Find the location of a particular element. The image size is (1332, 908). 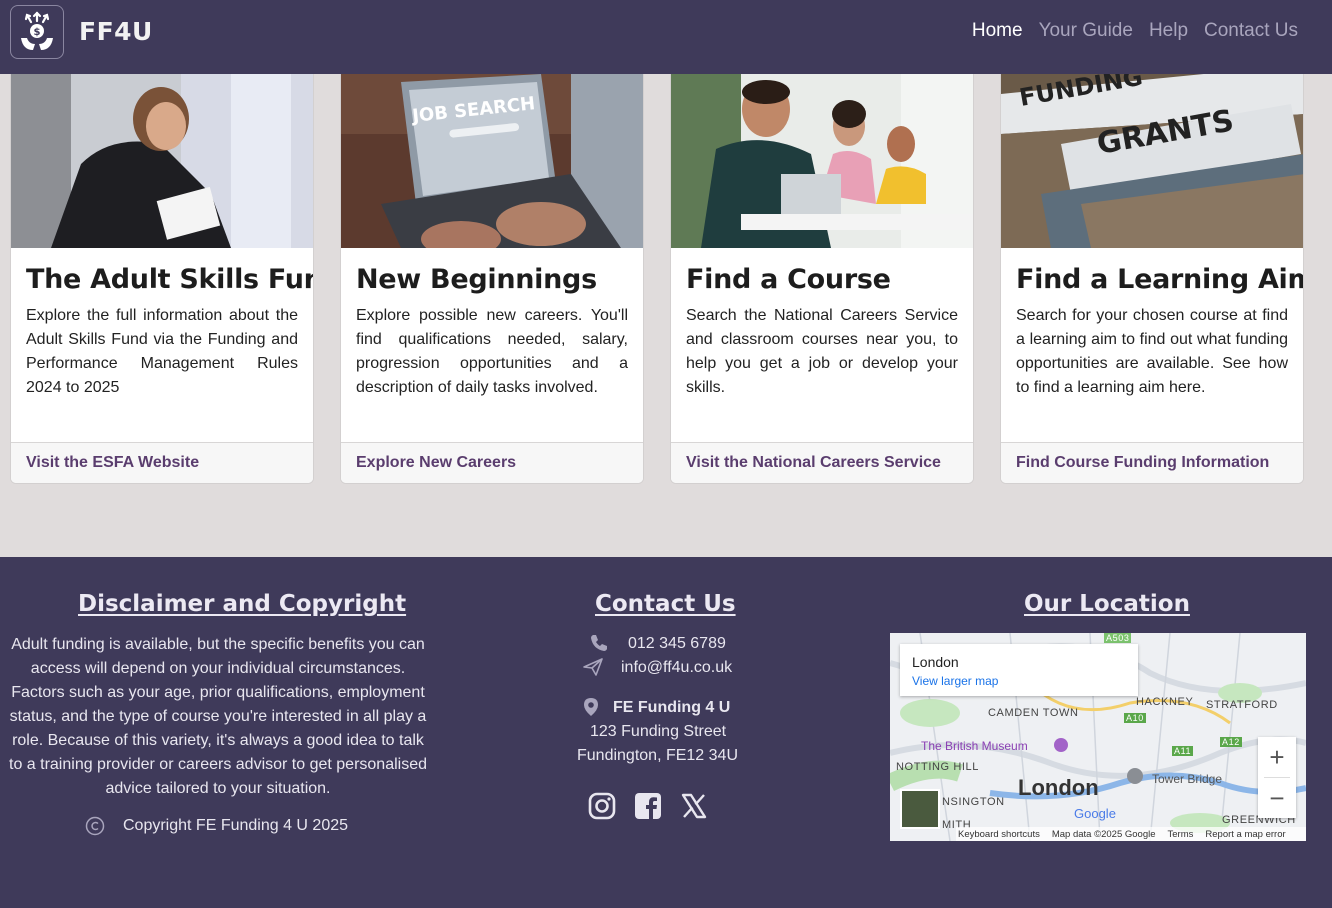

address-street: 123 Funding Street is located at coordinates (658, 731).